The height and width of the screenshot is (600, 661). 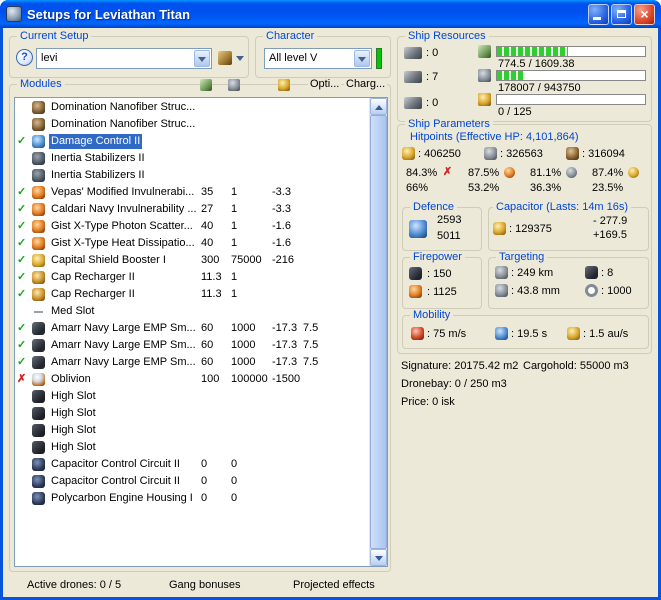 What do you see at coordinates (243, 345) in the screenshot?
I see `module-value: 1000` at bounding box center [243, 345].